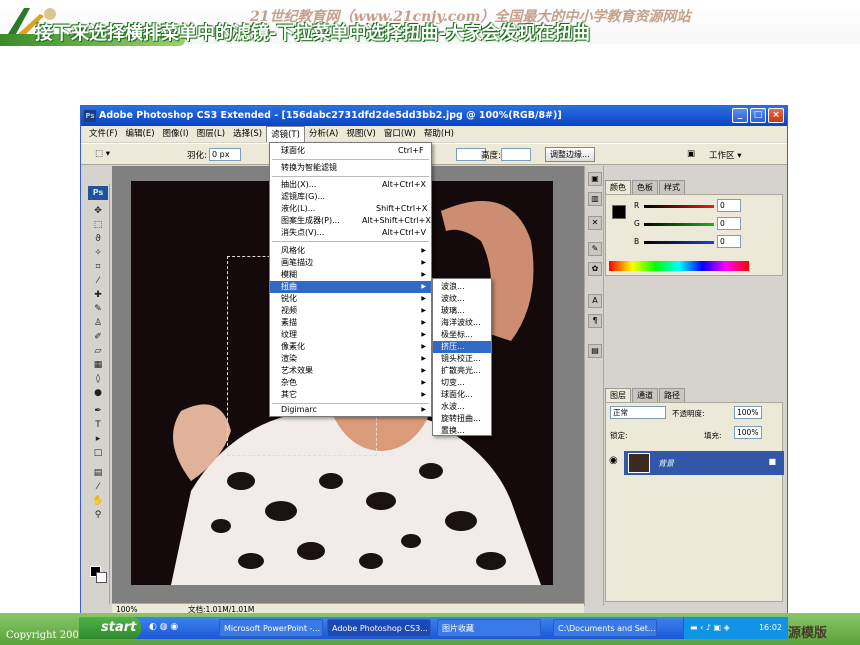 The image size is (860, 645). Describe the element at coordinates (98, 453) in the screenshot. I see `shape-tool-icon: □` at that location.